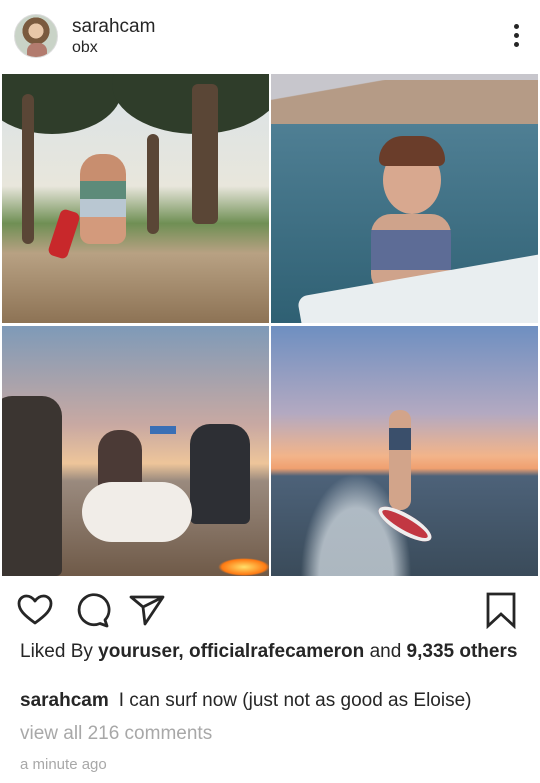 The height and width of the screenshot is (783, 540). I want to click on post-timestamp: a minute ago, so click(63, 764).